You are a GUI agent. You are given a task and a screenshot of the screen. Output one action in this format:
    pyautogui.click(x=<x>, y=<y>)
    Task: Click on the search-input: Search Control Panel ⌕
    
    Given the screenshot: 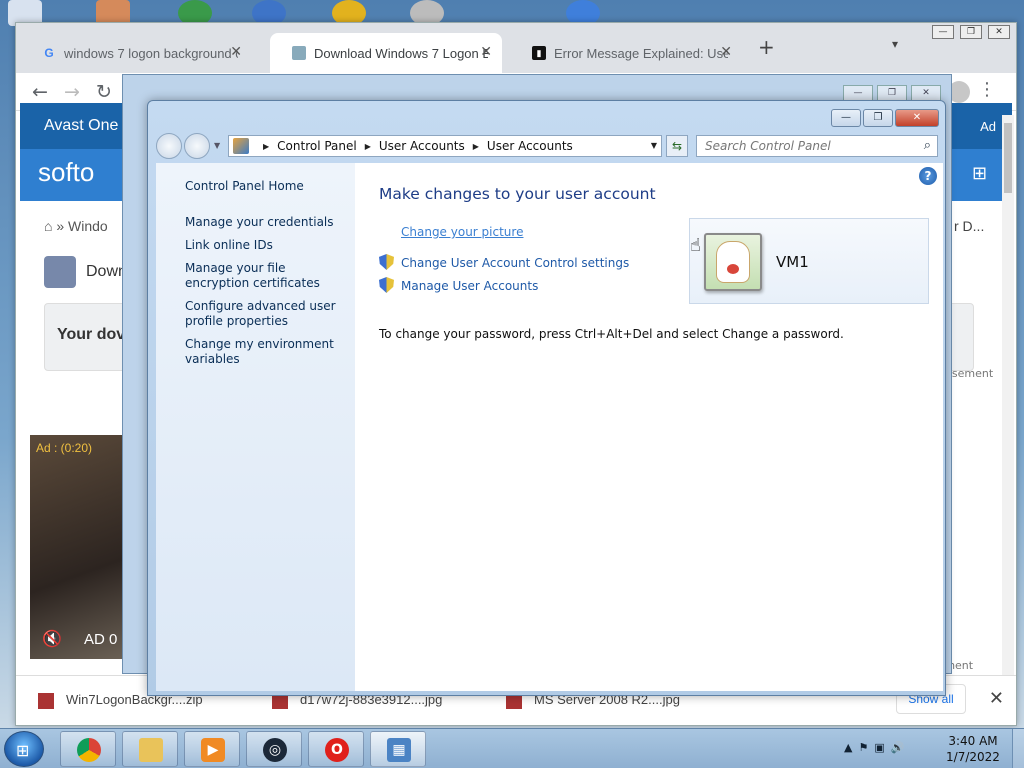 What is the action you would take?
    pyautogui.click(x=817, y=146)
    